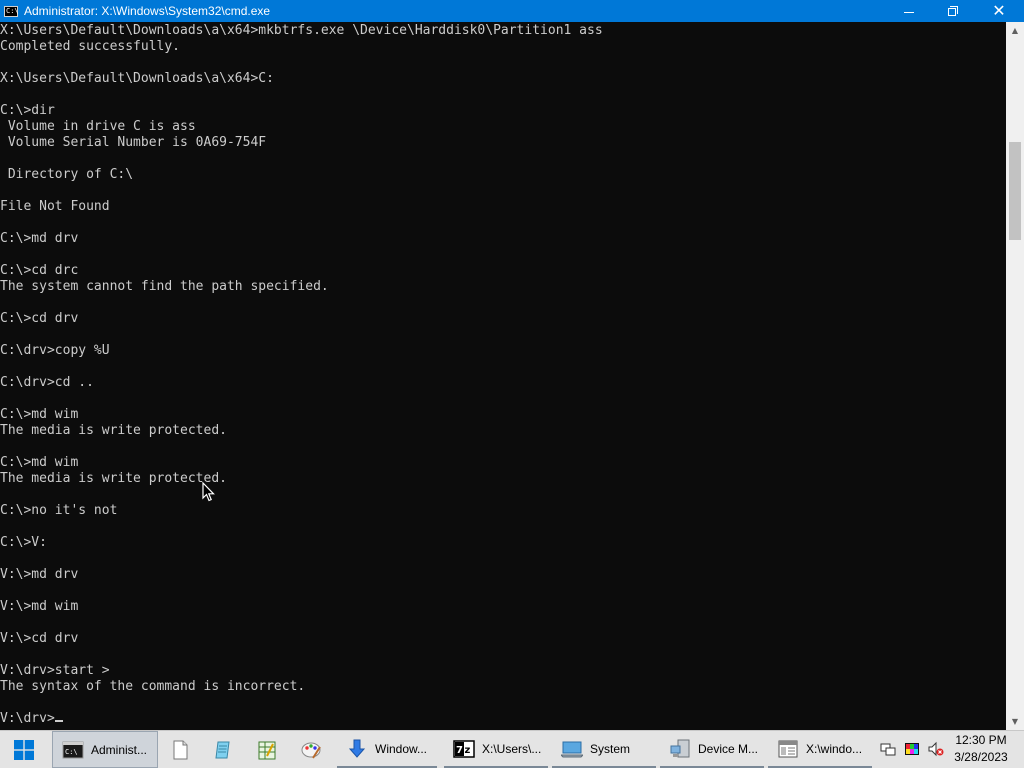 Image resolution: width=1024 pixels, height=768 pixels. Describe the element at coordinates (55, 350) in the screenshot. I see `console-line: C:\drv>copy %U` at that location.